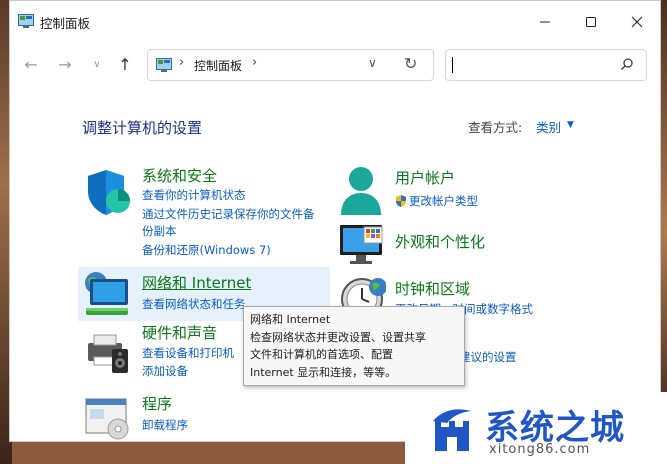  What do you see at coordinates (338, 337) in the screenshot?
I see `tooltip-line: 检查网络状态并更改设置、设置共享` at bounding box center [338, 337].